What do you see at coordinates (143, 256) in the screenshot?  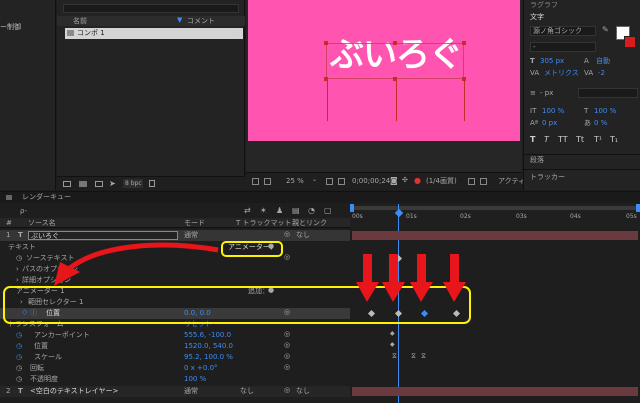 I see `curved-arrow` at bounding box center [143, 256].